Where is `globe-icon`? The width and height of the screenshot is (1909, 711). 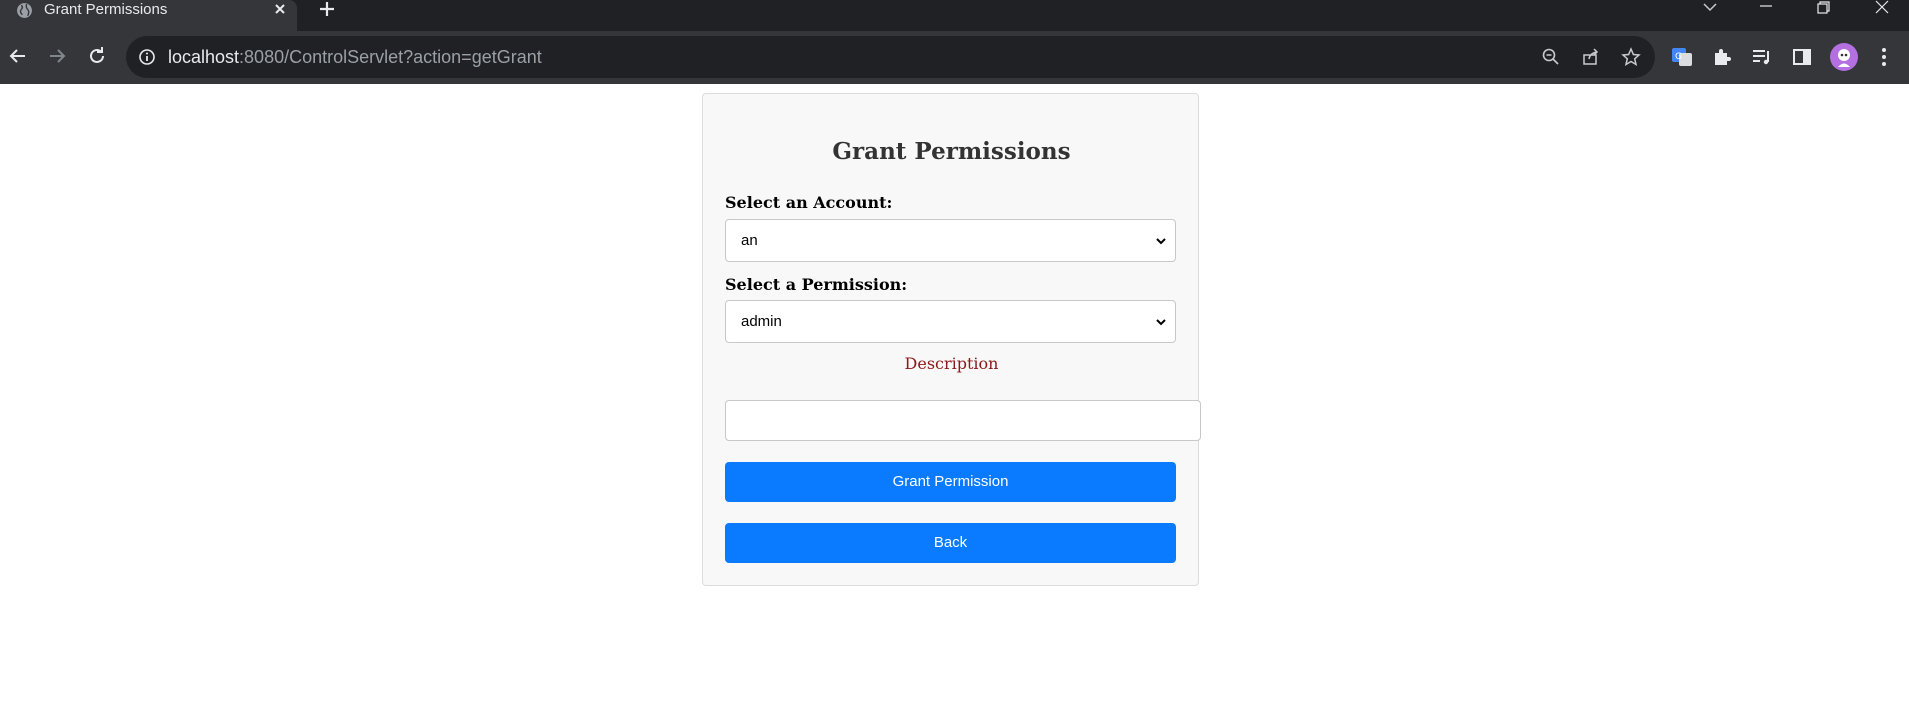
globe-icon is located at coordinates (24, 10).